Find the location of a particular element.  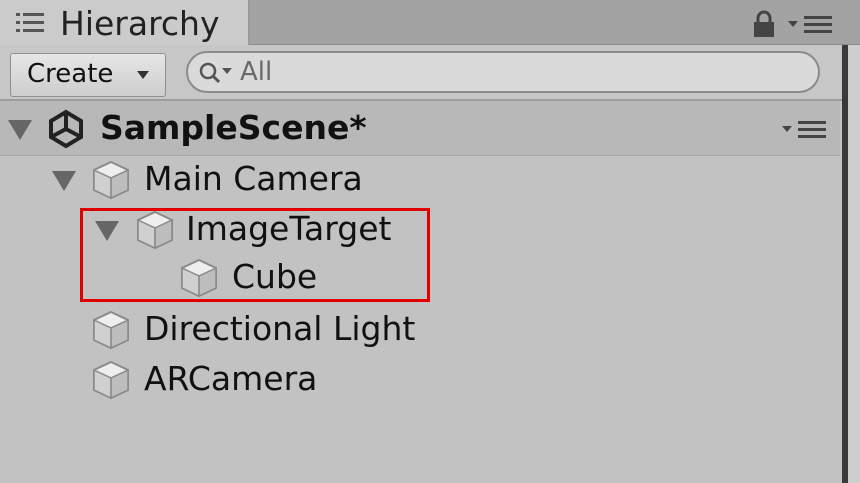

tree-item-main-camera: Main Camera is located at coordinates (420, 180).